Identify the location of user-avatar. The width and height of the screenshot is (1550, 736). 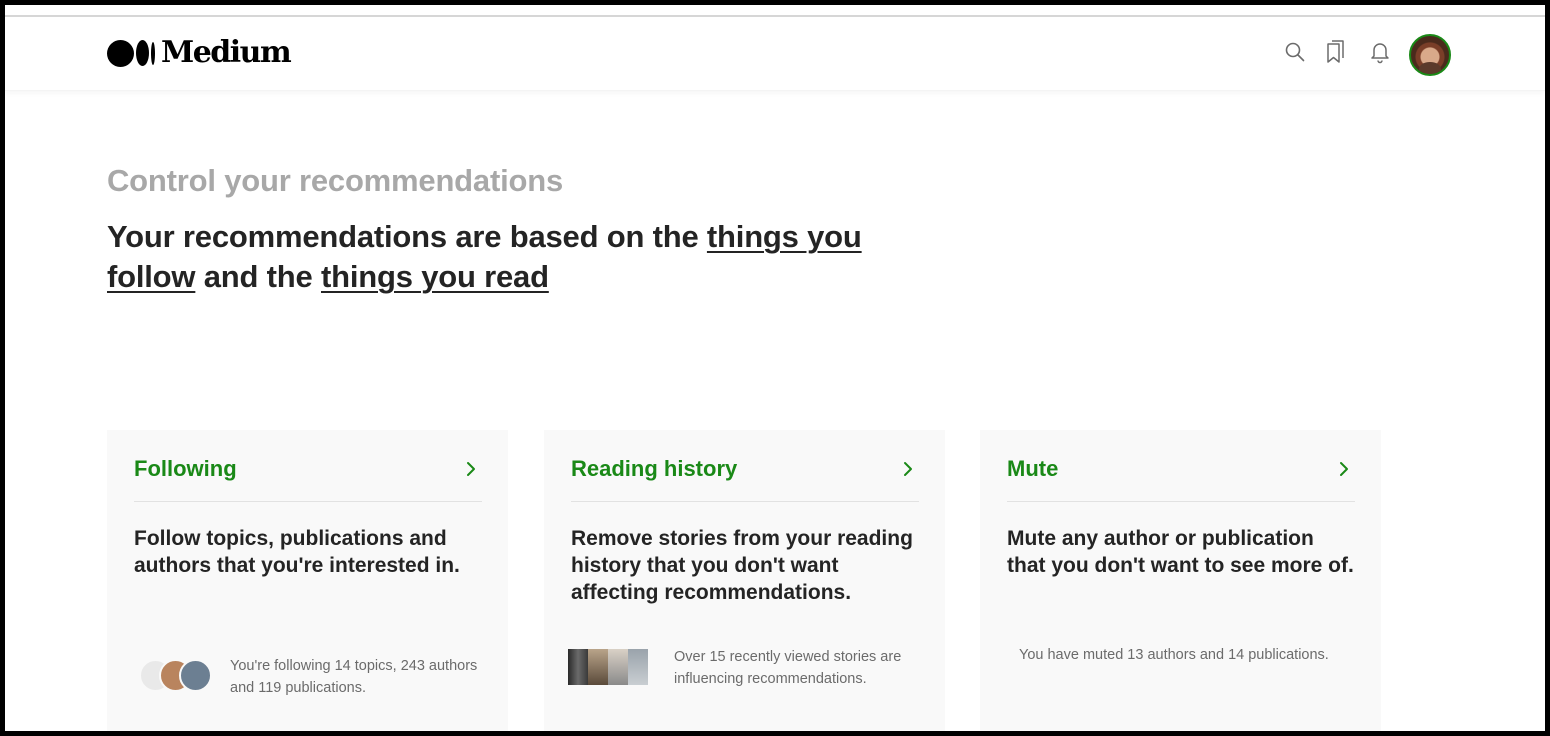
(1430, 55).